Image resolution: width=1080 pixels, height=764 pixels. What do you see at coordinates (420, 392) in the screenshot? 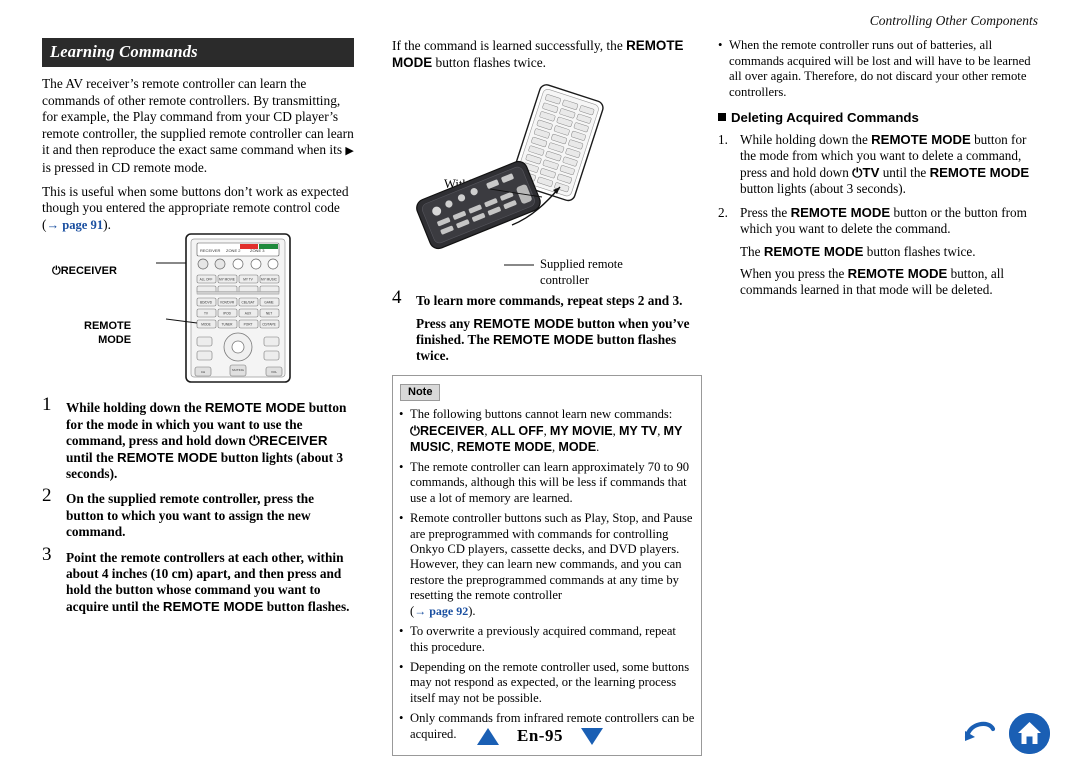
I see `note-tag: Note` at bounding box center [420, 392].